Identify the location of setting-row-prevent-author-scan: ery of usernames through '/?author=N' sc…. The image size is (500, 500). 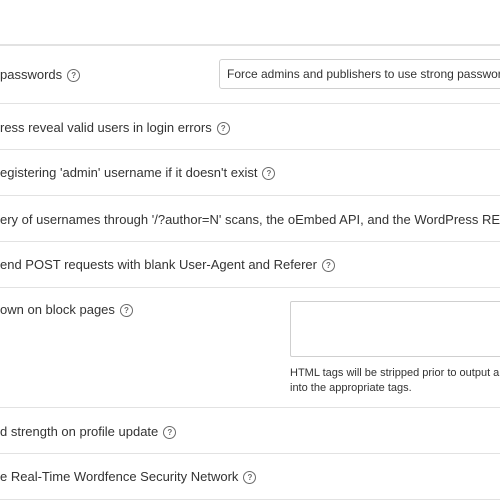
(250, 218).